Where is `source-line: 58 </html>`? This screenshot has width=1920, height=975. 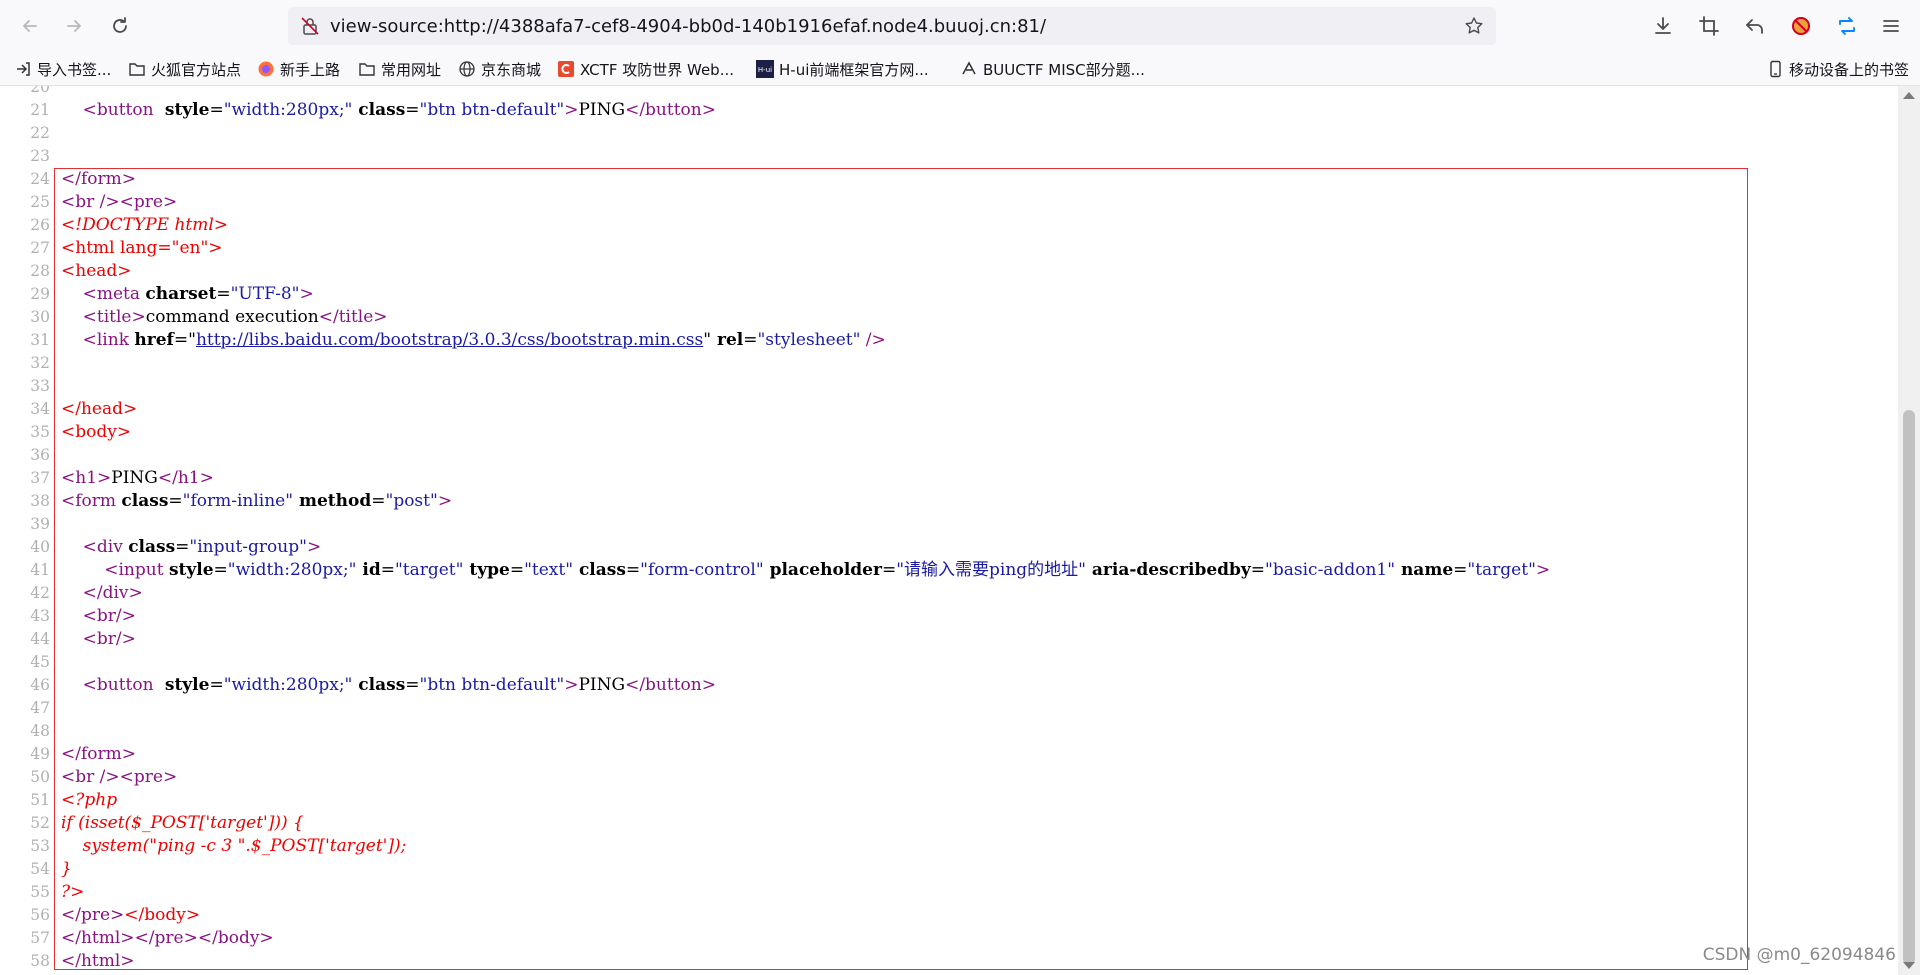
source-line: 58 </html> is located at coordinates (949, 961).